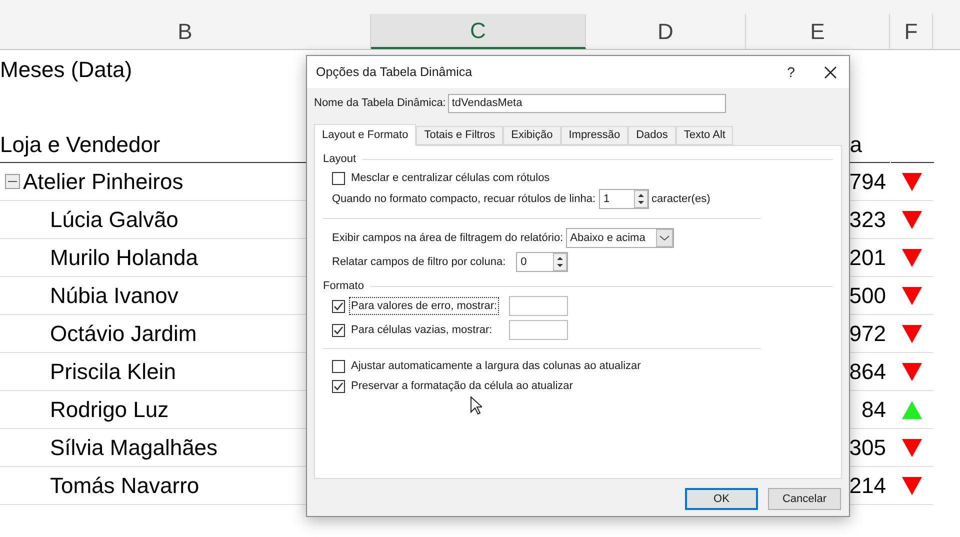 This screenshot has height=537, width=960. What do you see at coordinates (464, 199) in the screenshot?
I see `indent-label: Quando no formato compacto, recuar rótulos de linha:` at bounding box center [464, 199].